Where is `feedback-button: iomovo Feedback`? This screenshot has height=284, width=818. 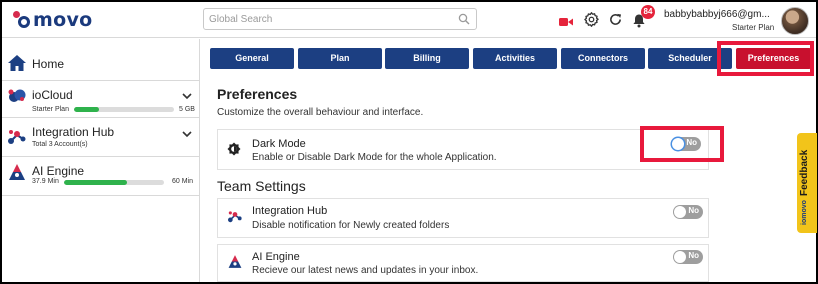 feedback-button: iomovo Feedback is located at coordinates (807, 183).